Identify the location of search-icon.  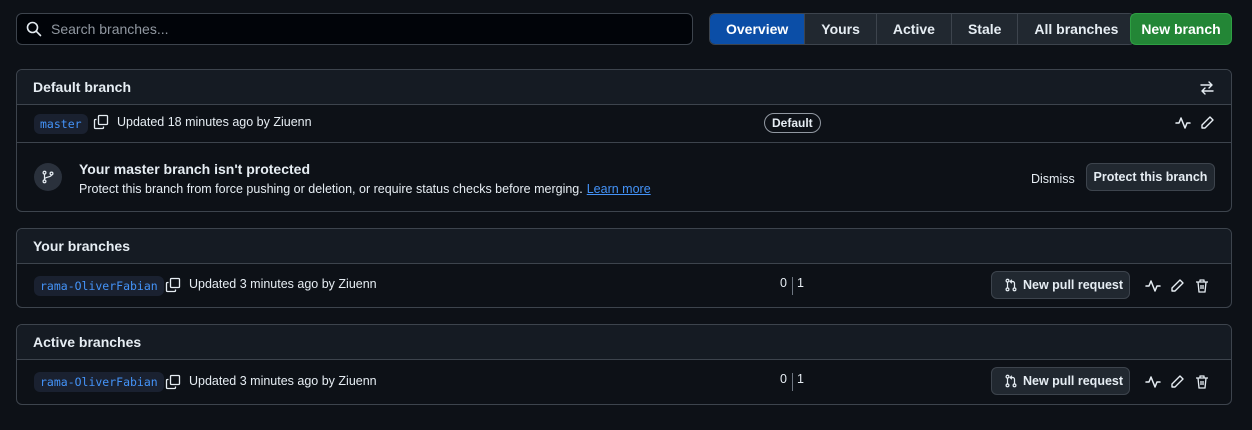
(34, 29).